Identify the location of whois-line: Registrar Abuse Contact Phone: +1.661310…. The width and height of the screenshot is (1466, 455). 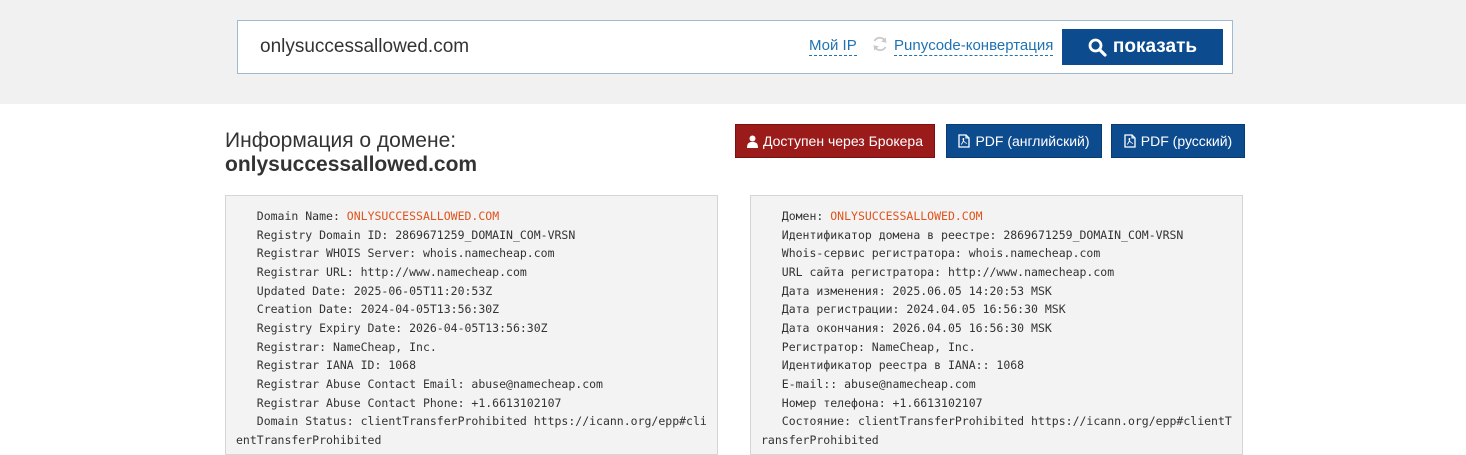
(399, 402).